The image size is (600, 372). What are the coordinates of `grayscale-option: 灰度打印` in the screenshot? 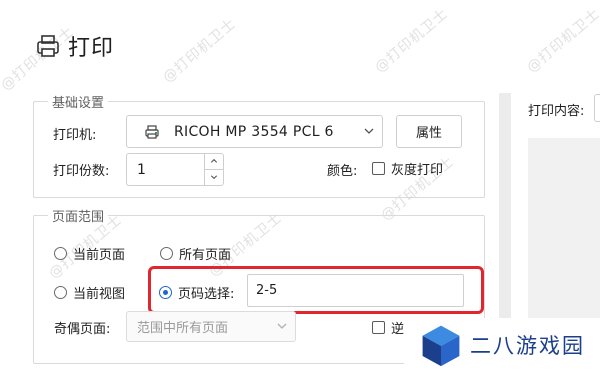 It's located at (407, 168).